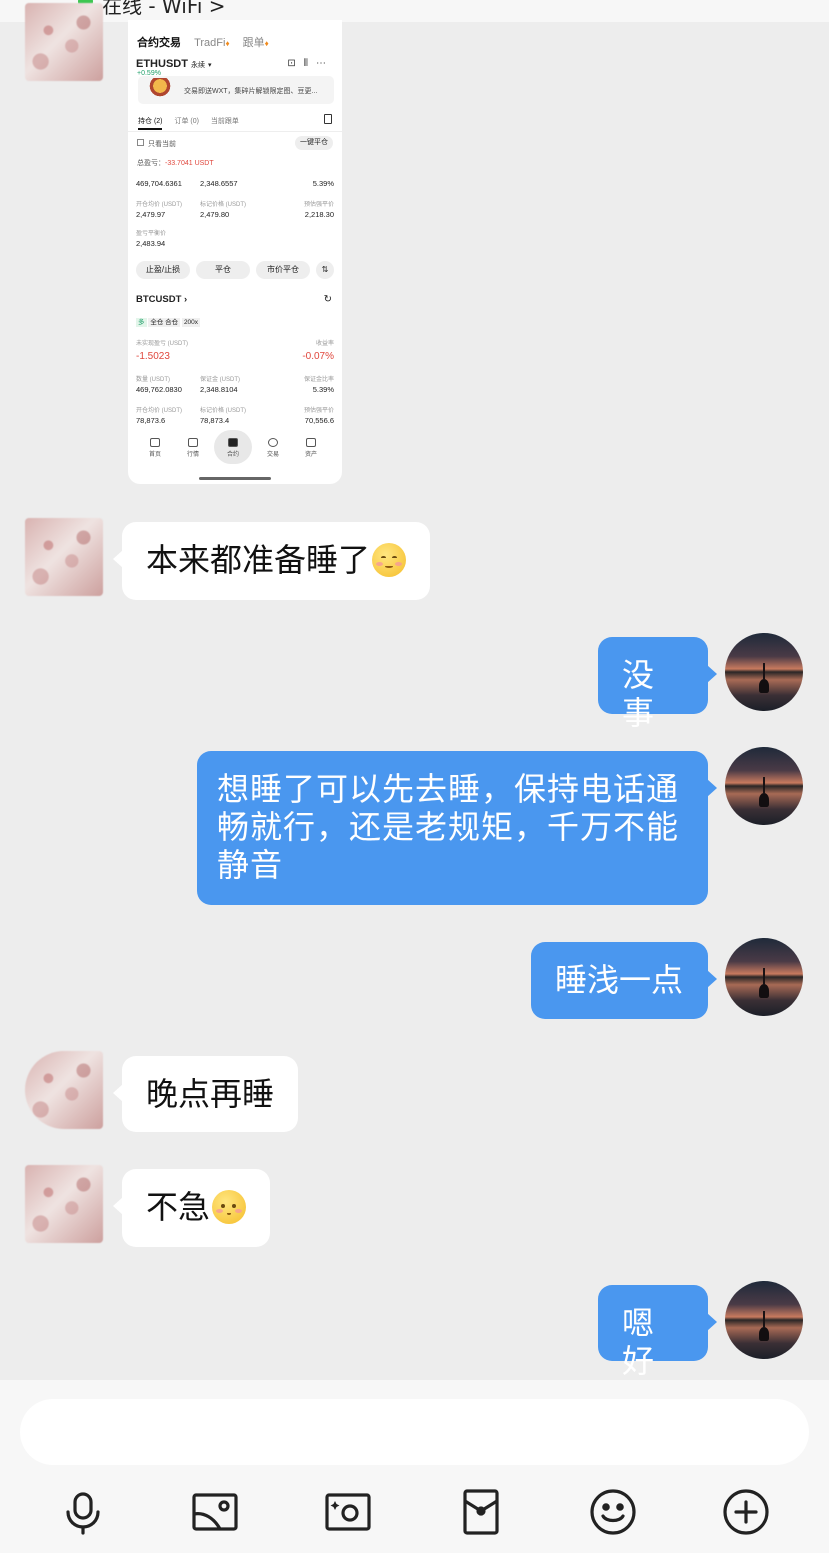  I want to click on message-bubble-outgoing: 睡浅一点, so click(624, 980).